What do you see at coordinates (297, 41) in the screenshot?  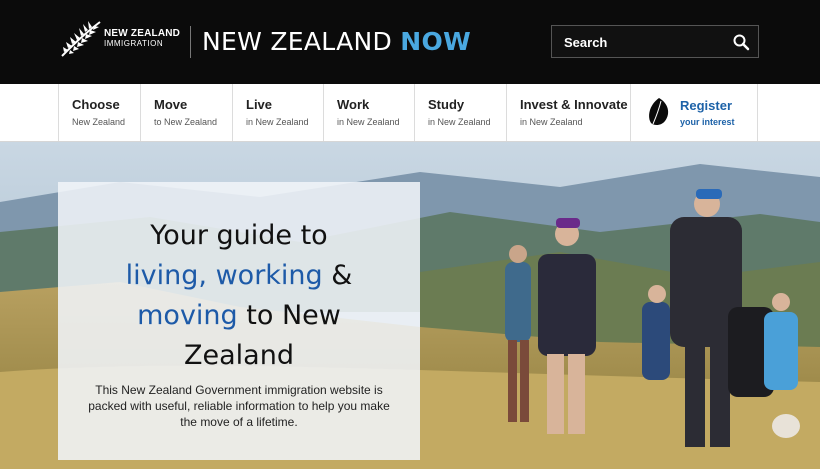 I see `brand-main: NEW ZEALAND` at bounding box center [297, 41].